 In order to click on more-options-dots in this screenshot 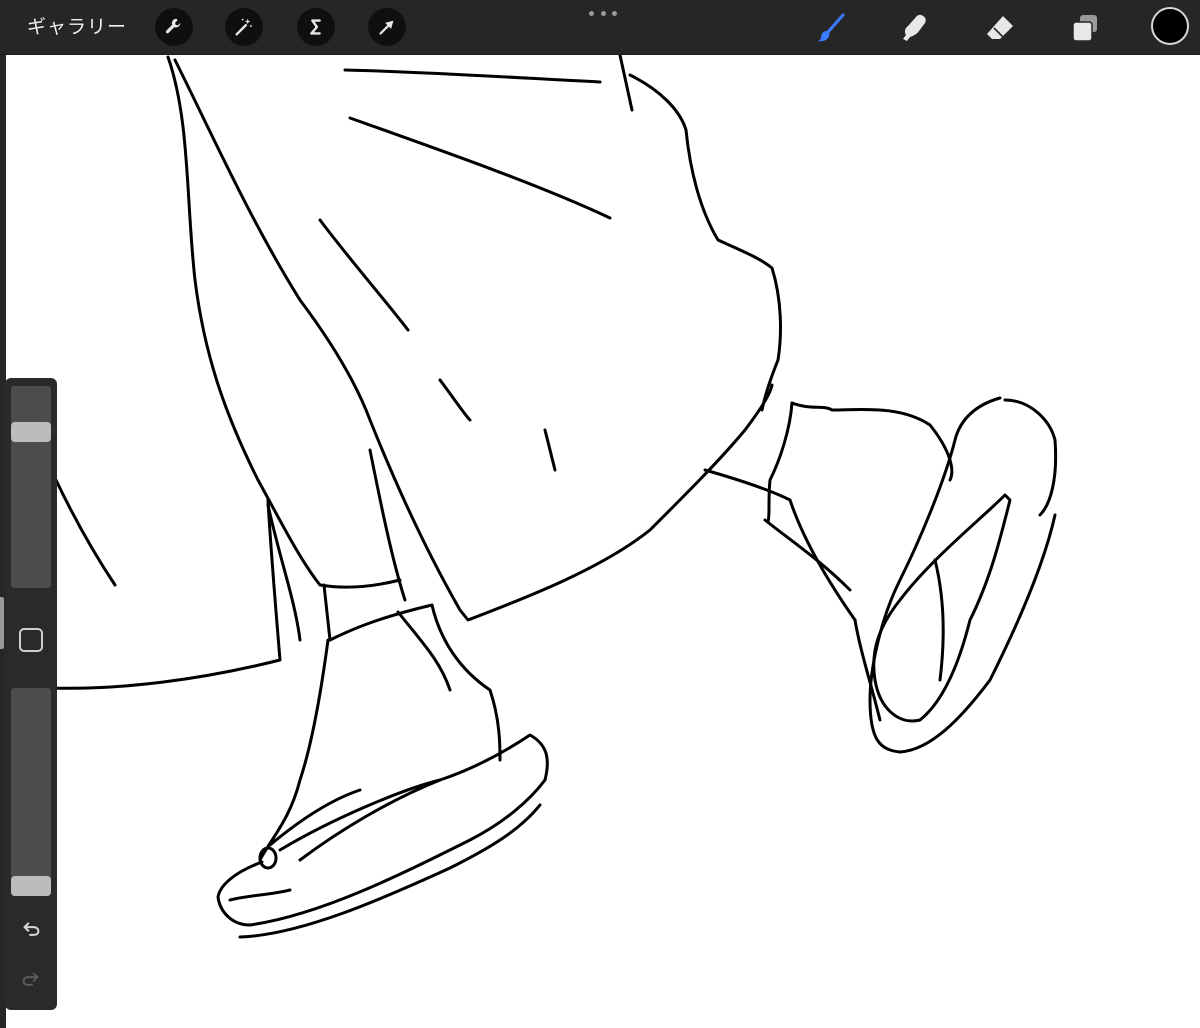, I will do `click(603, 13)`.